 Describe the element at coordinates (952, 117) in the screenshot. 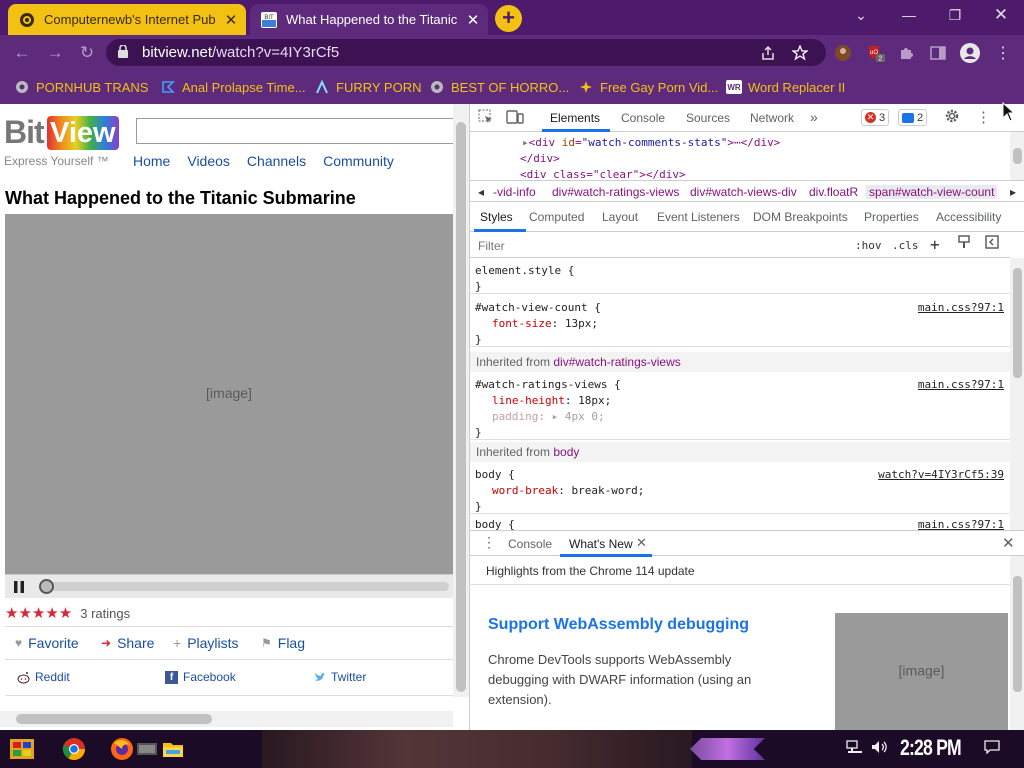

I see `settings-gear-icon` at that location.